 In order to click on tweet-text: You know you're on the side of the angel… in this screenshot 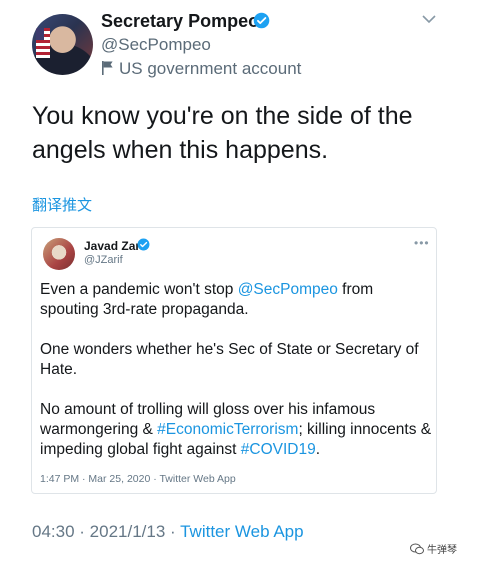, I will do `click(242, 133)`.